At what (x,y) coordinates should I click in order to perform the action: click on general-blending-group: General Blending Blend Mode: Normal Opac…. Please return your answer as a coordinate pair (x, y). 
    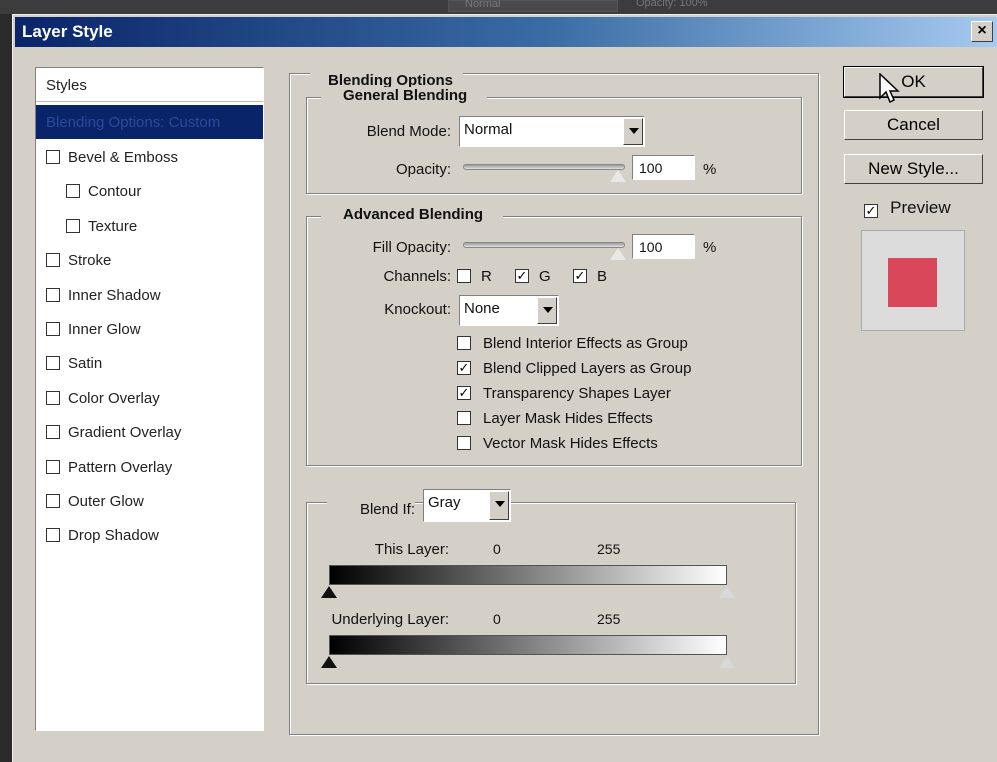
    Looking at the image, I should click on (554, 140).